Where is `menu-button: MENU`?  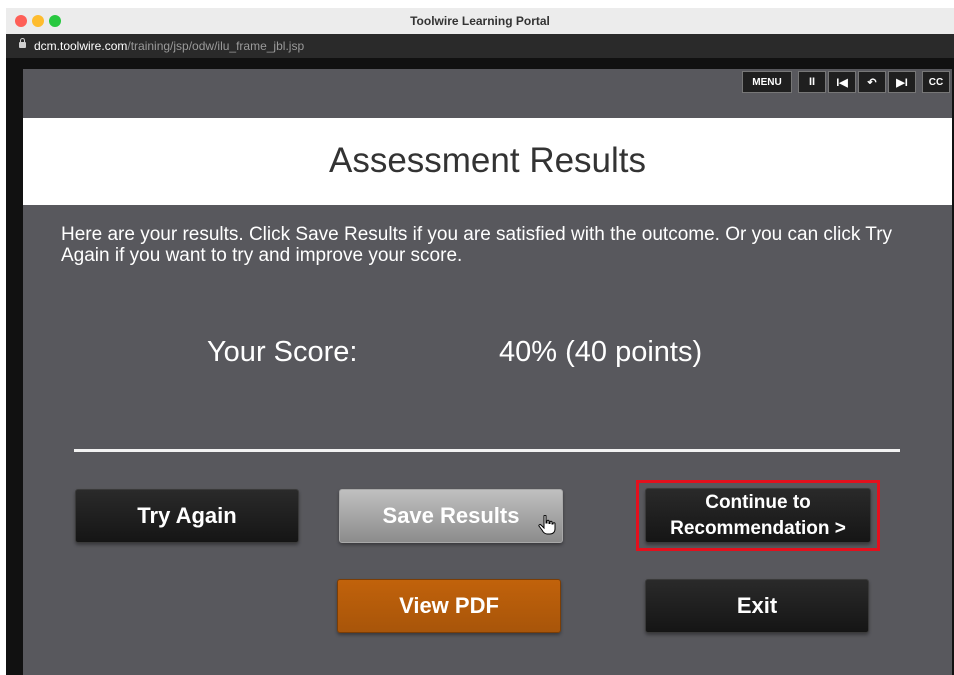
menu-button: MENU is located at coordinates (767, 82).